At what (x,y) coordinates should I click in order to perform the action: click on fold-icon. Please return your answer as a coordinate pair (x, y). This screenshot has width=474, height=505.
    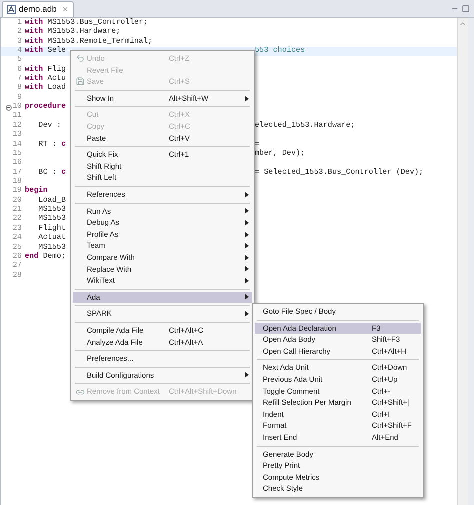
    Looking at the image, I should click on (9, 107).